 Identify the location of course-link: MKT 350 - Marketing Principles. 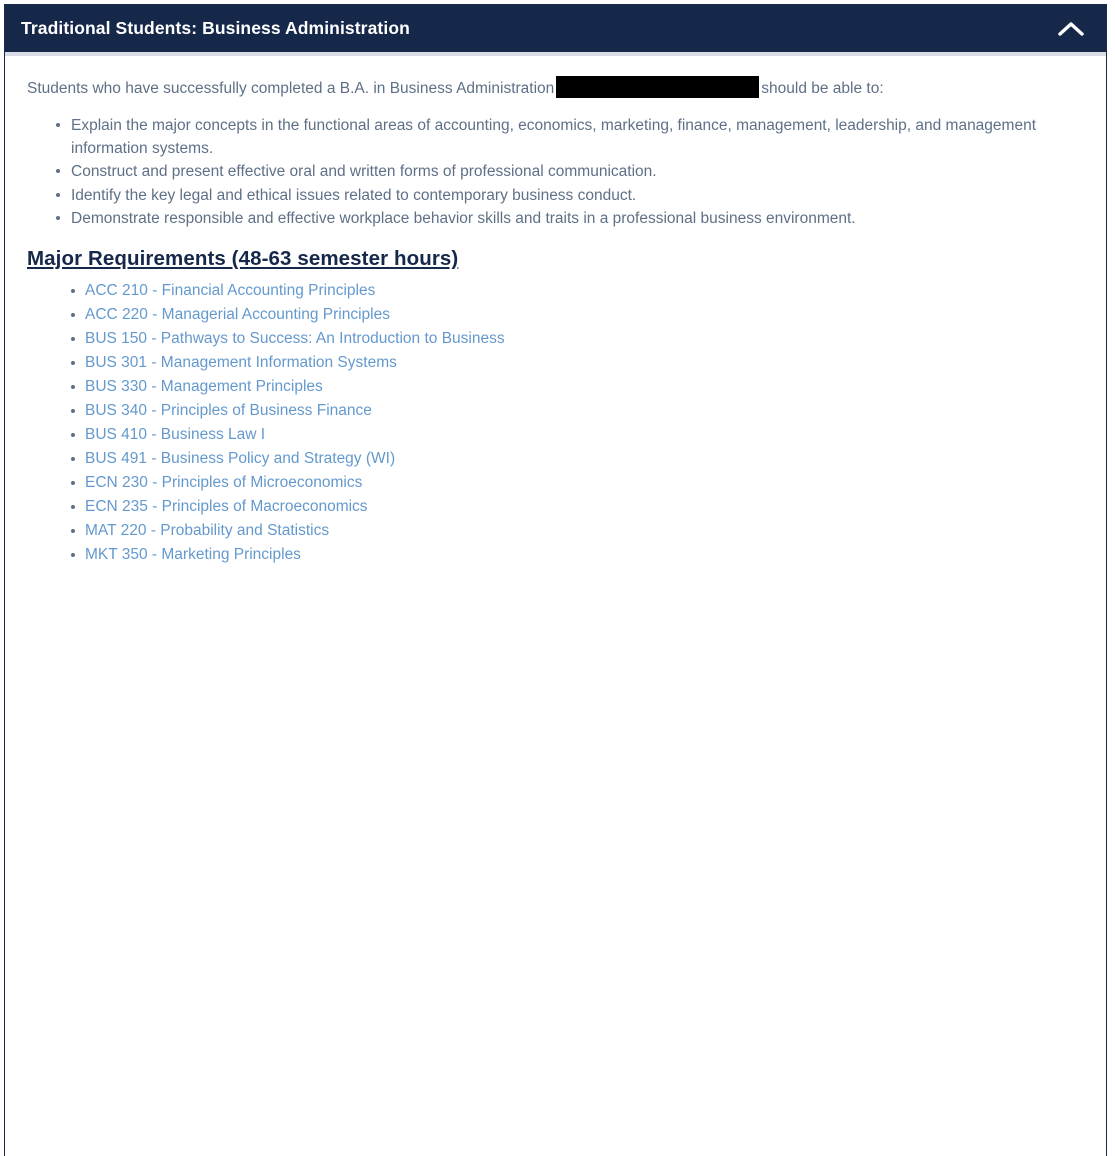
(193, 554).